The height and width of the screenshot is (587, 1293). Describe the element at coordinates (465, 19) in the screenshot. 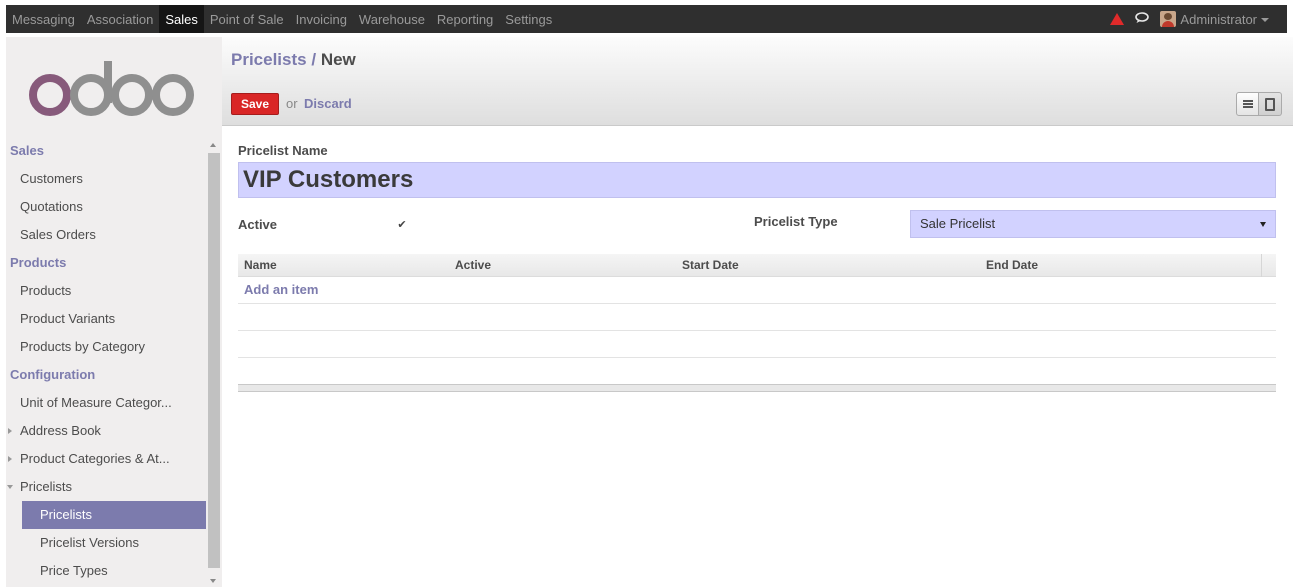

I see `top-menu-reporting: Reporting` at that location.